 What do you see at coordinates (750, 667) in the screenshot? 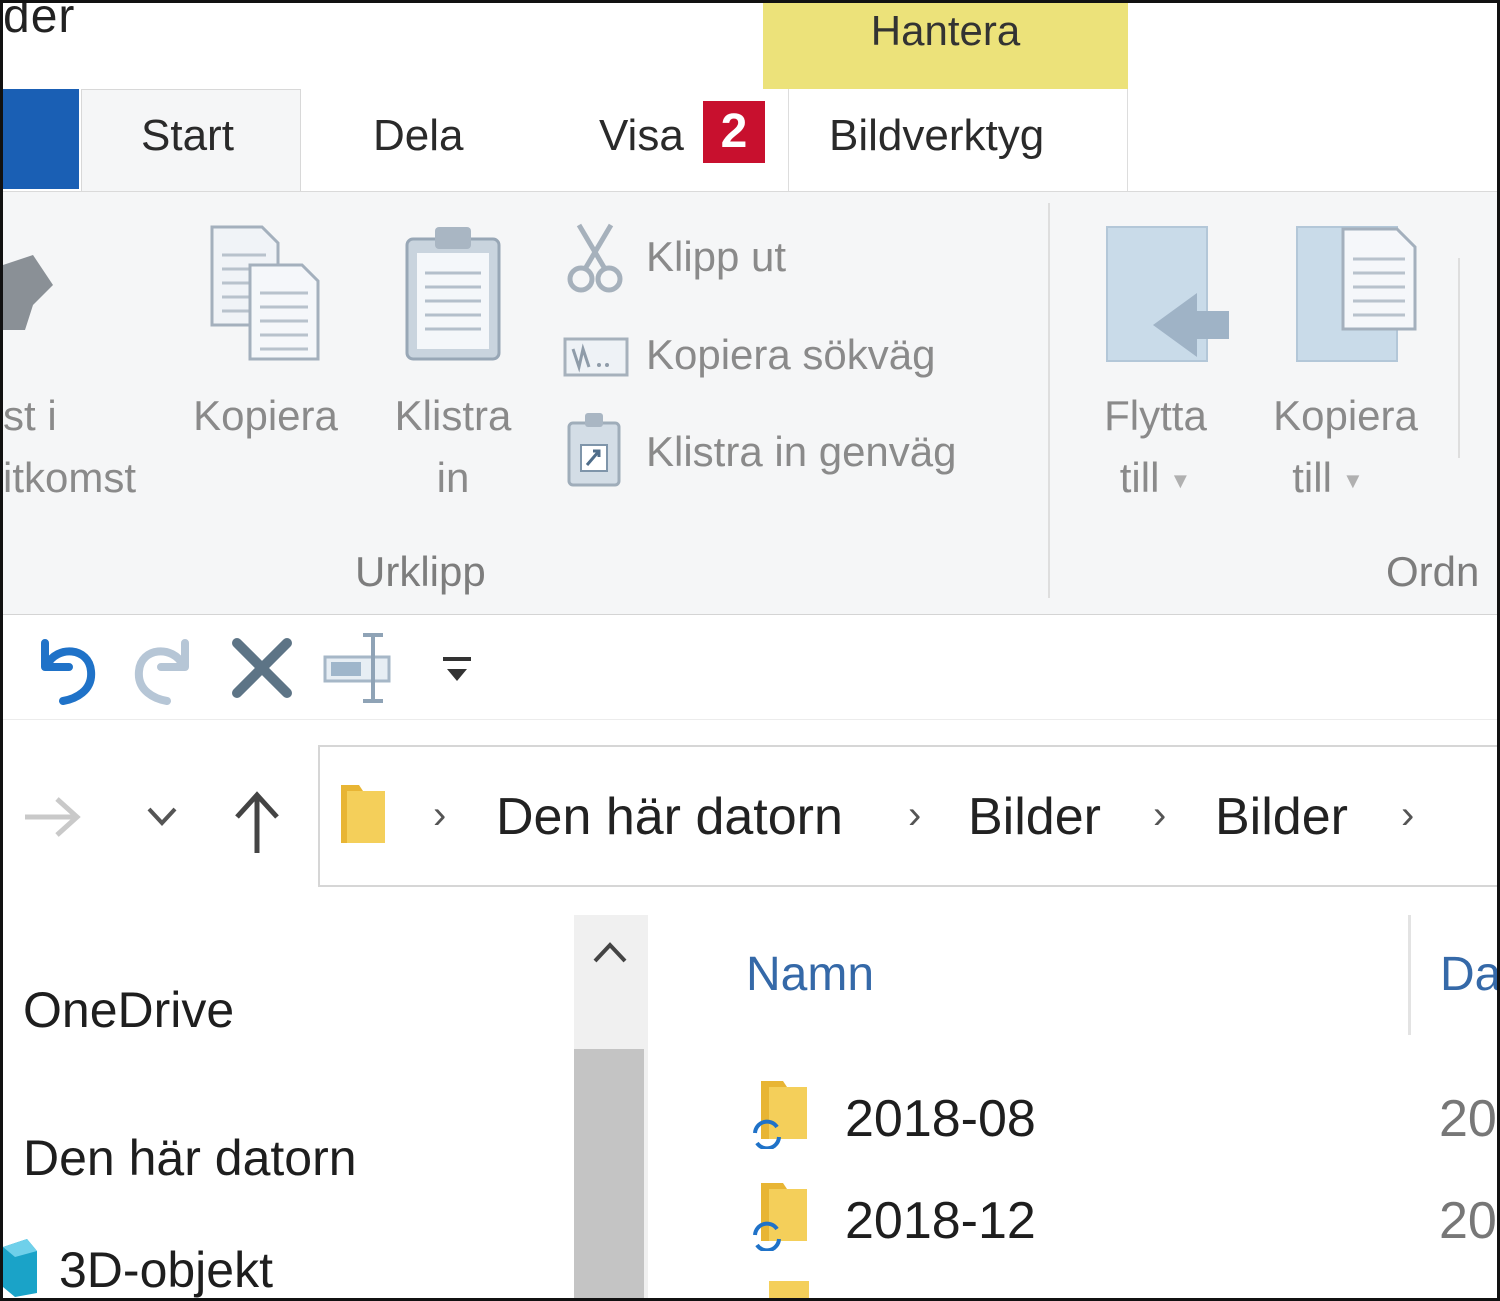
I see `quick-access-toolbar` at bounding box center [750, 667].